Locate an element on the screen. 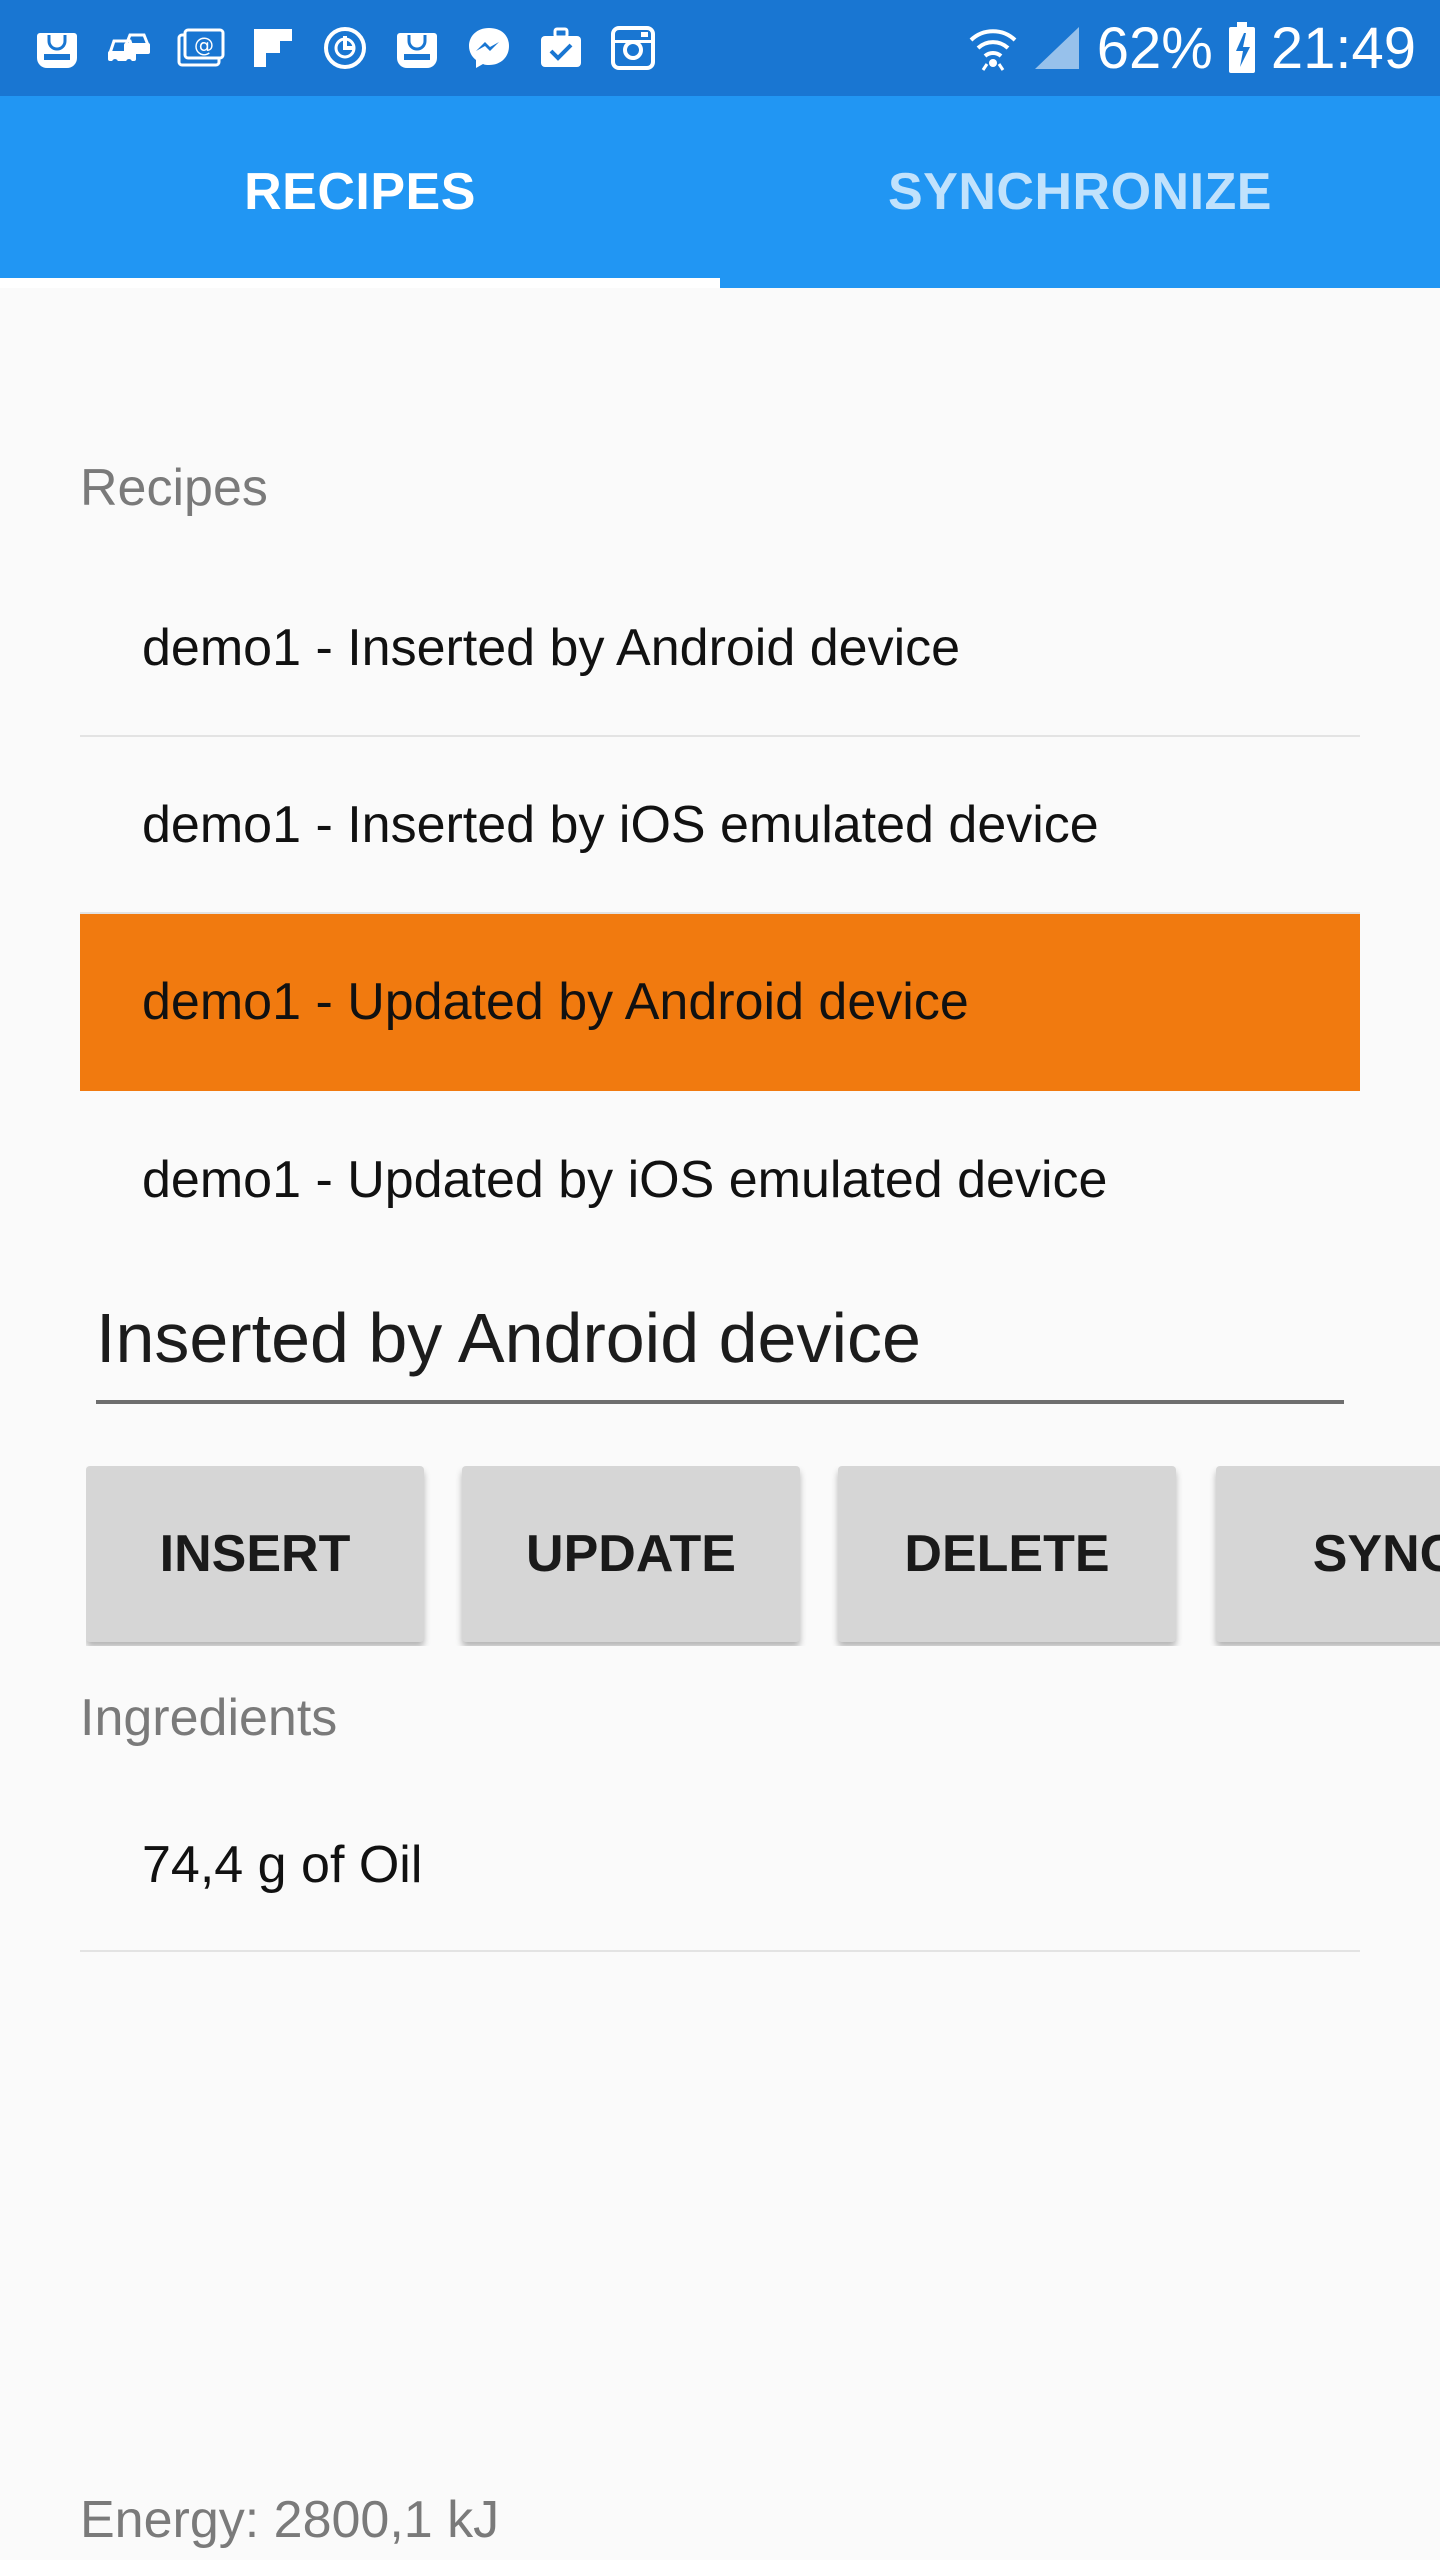 This screenshot has height=2560, width=1440. update-button: UPDATE is located at coordinates (631, 1554).